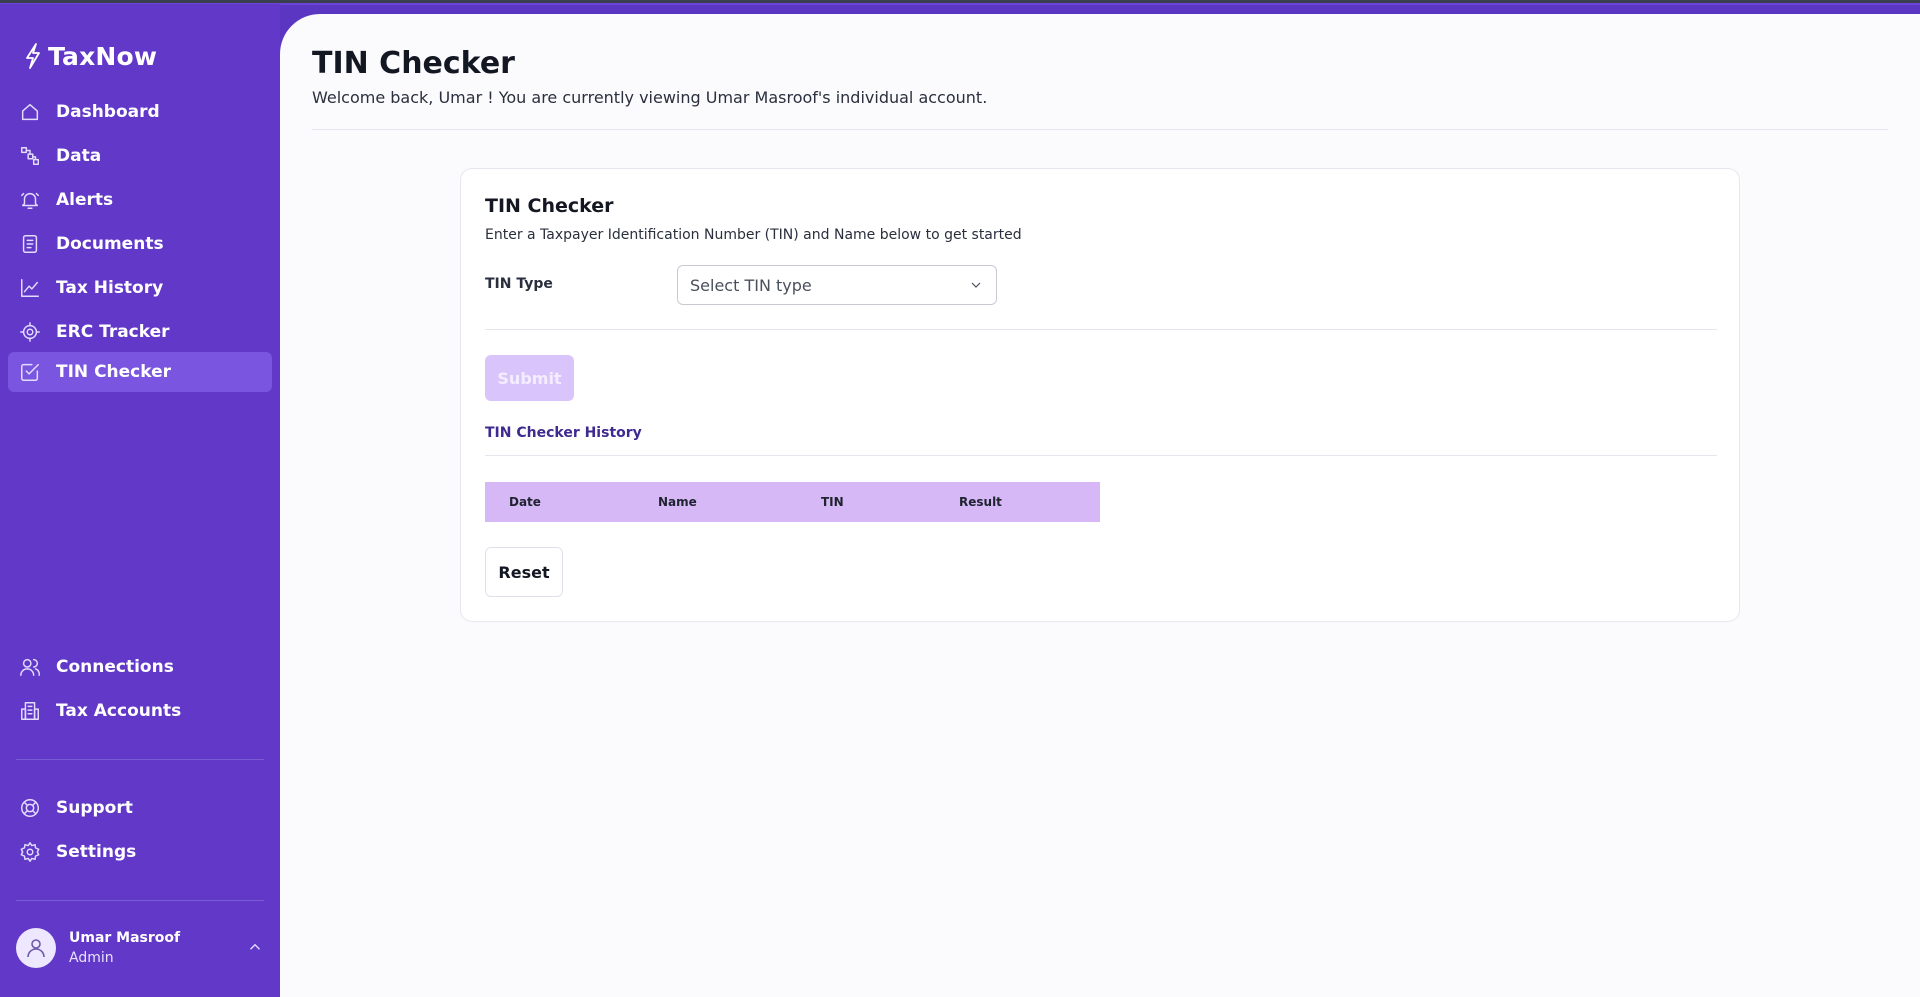 This screenshot has height=997, width=1920. Describe the element at coordinates (30, 332) in the screenshot. I see `target-icon` at that location.